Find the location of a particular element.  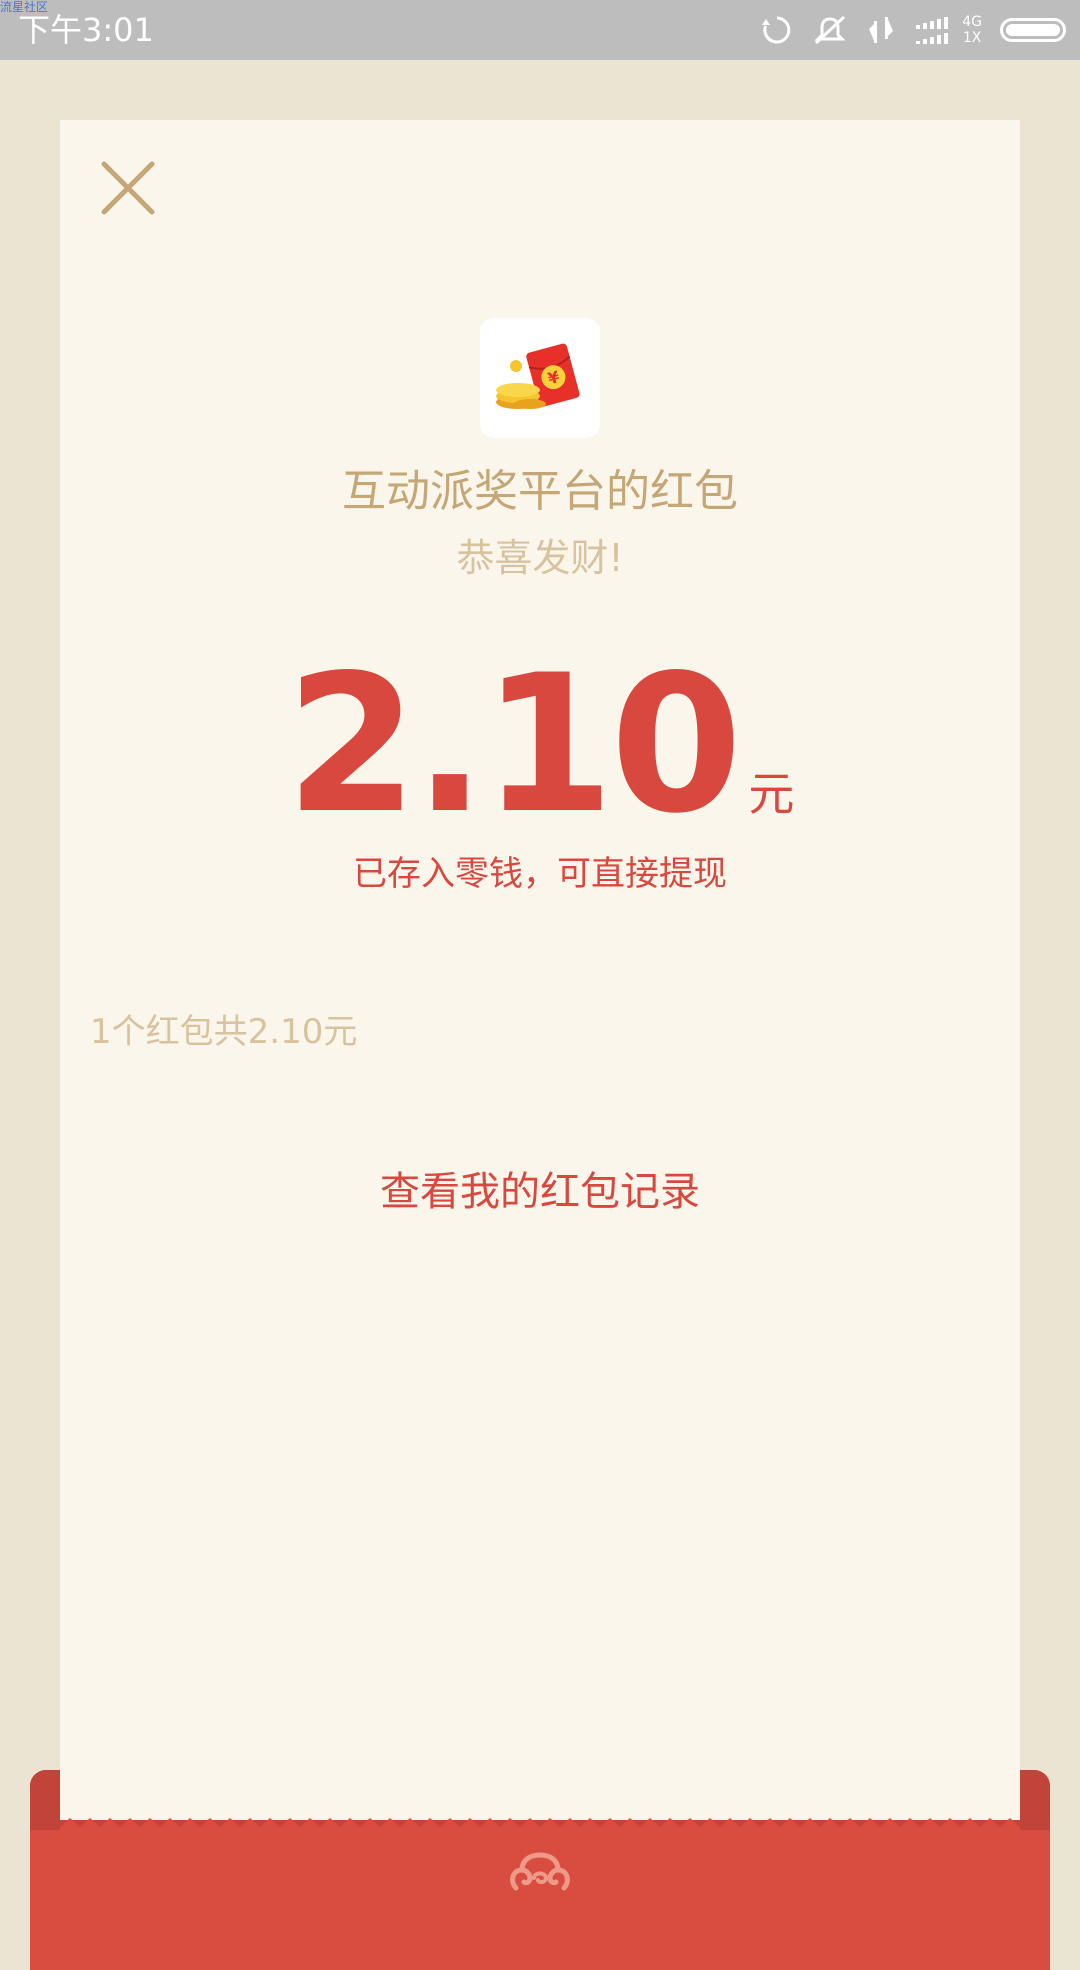

close-icon is located at coordinates (128, 188).